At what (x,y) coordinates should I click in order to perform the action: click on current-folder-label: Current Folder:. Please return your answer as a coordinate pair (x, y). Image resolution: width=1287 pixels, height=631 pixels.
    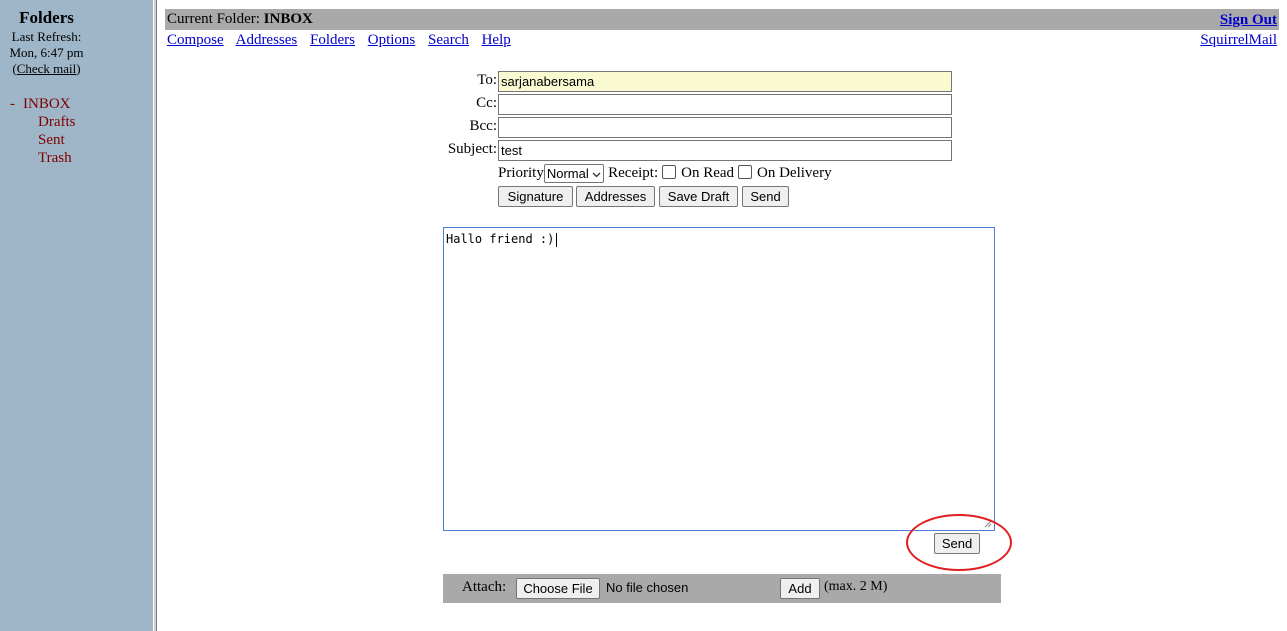
    Looking at the image, I should click on (213, 19).